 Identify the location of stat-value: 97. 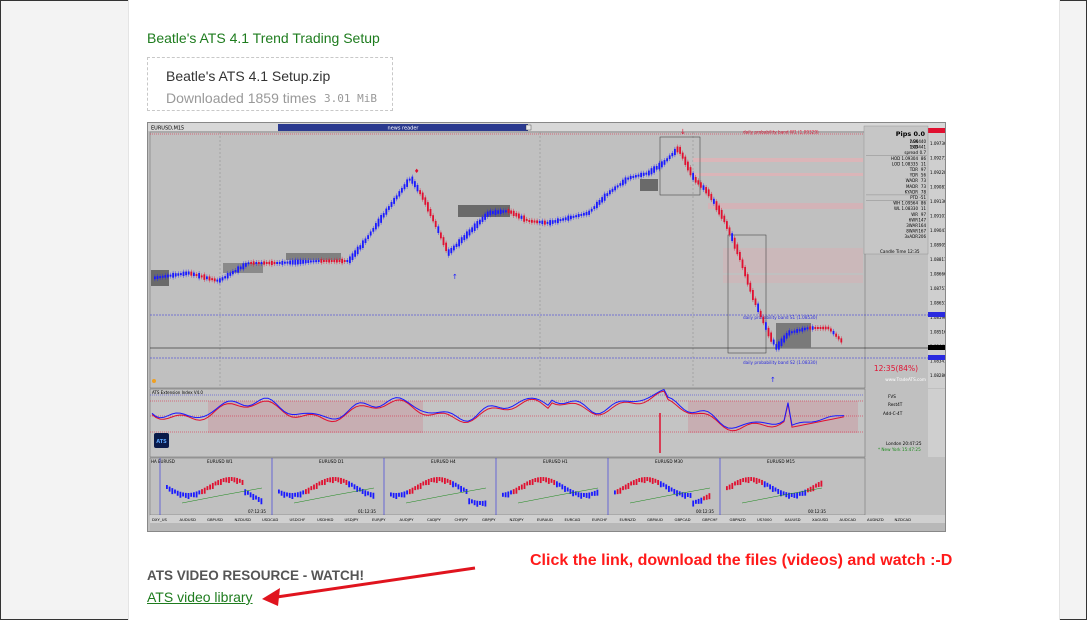
(924, 169).